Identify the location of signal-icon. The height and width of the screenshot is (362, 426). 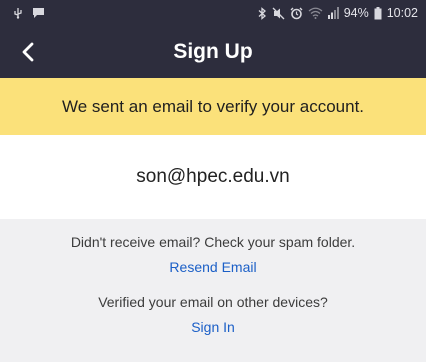
(333, 13).